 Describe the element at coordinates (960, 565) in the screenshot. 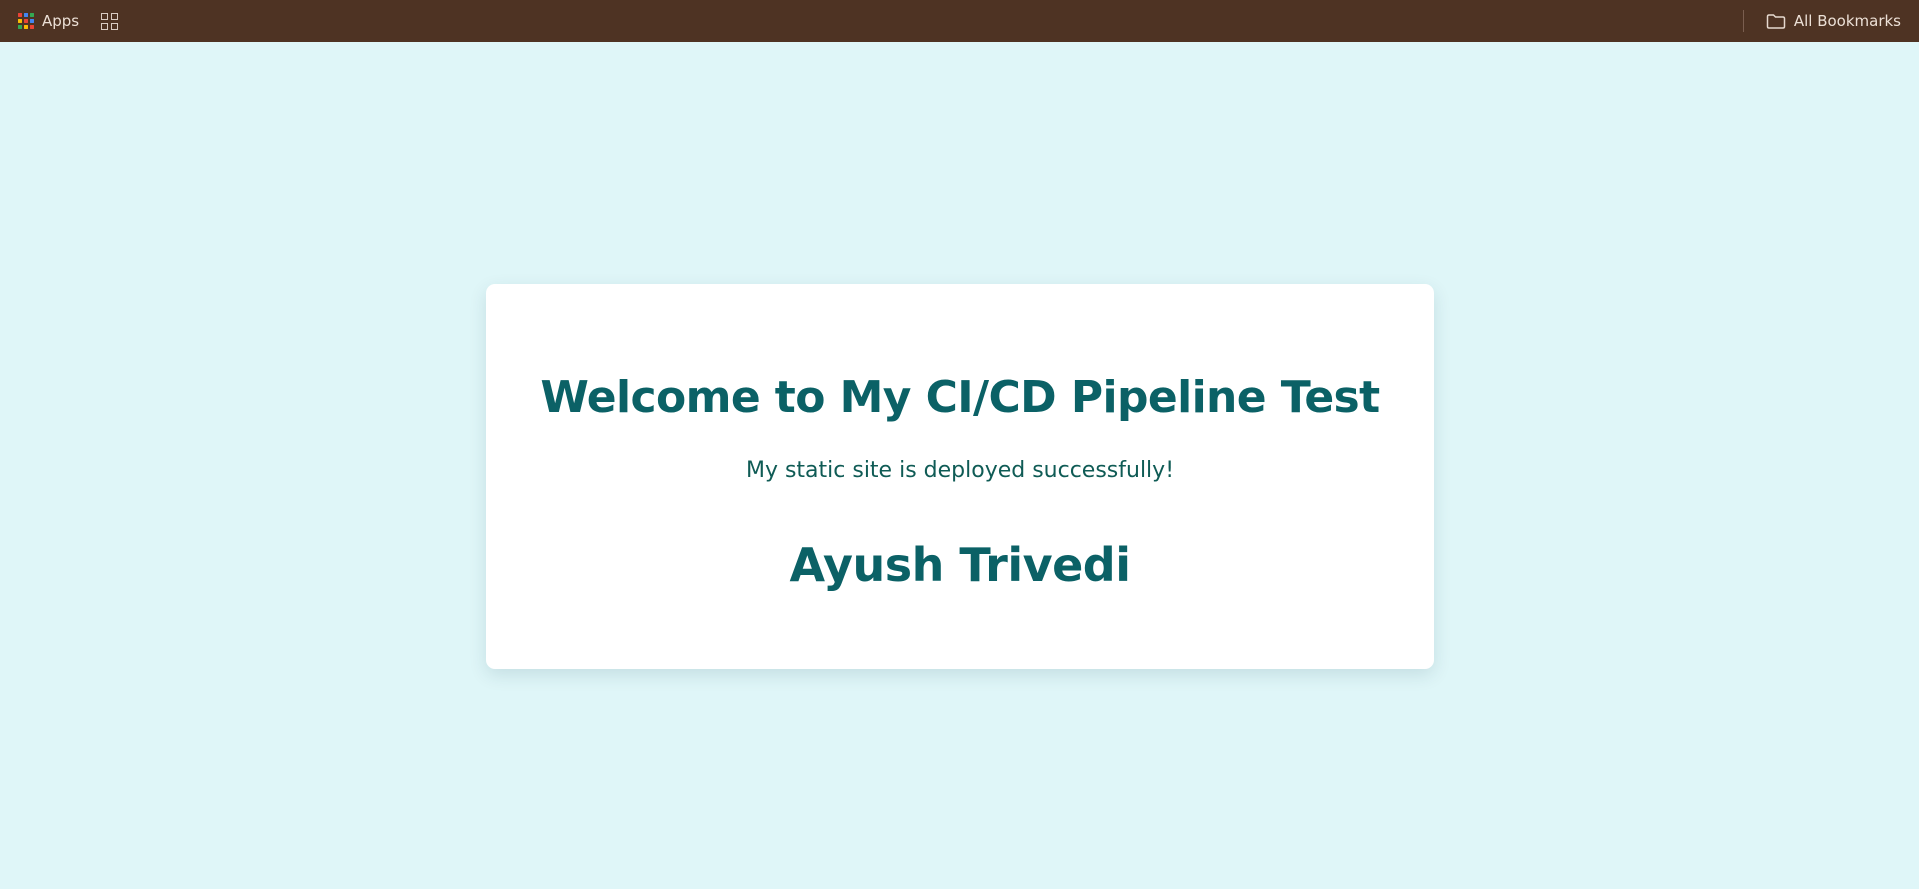

I see `author-name: Ayush Trivedi` at that location.